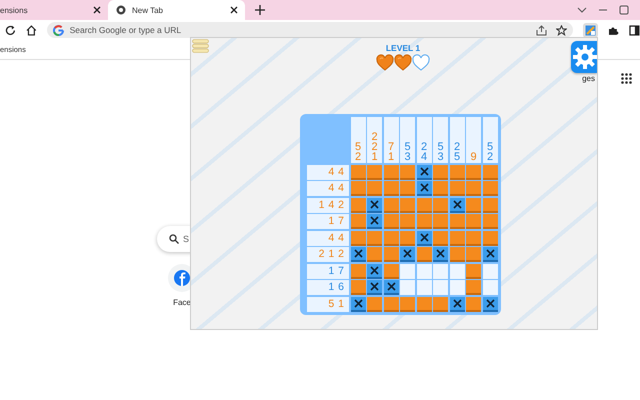 This screenshot has width=640, height=400. I want to click on tab-title: ensions, so click(14, 10).